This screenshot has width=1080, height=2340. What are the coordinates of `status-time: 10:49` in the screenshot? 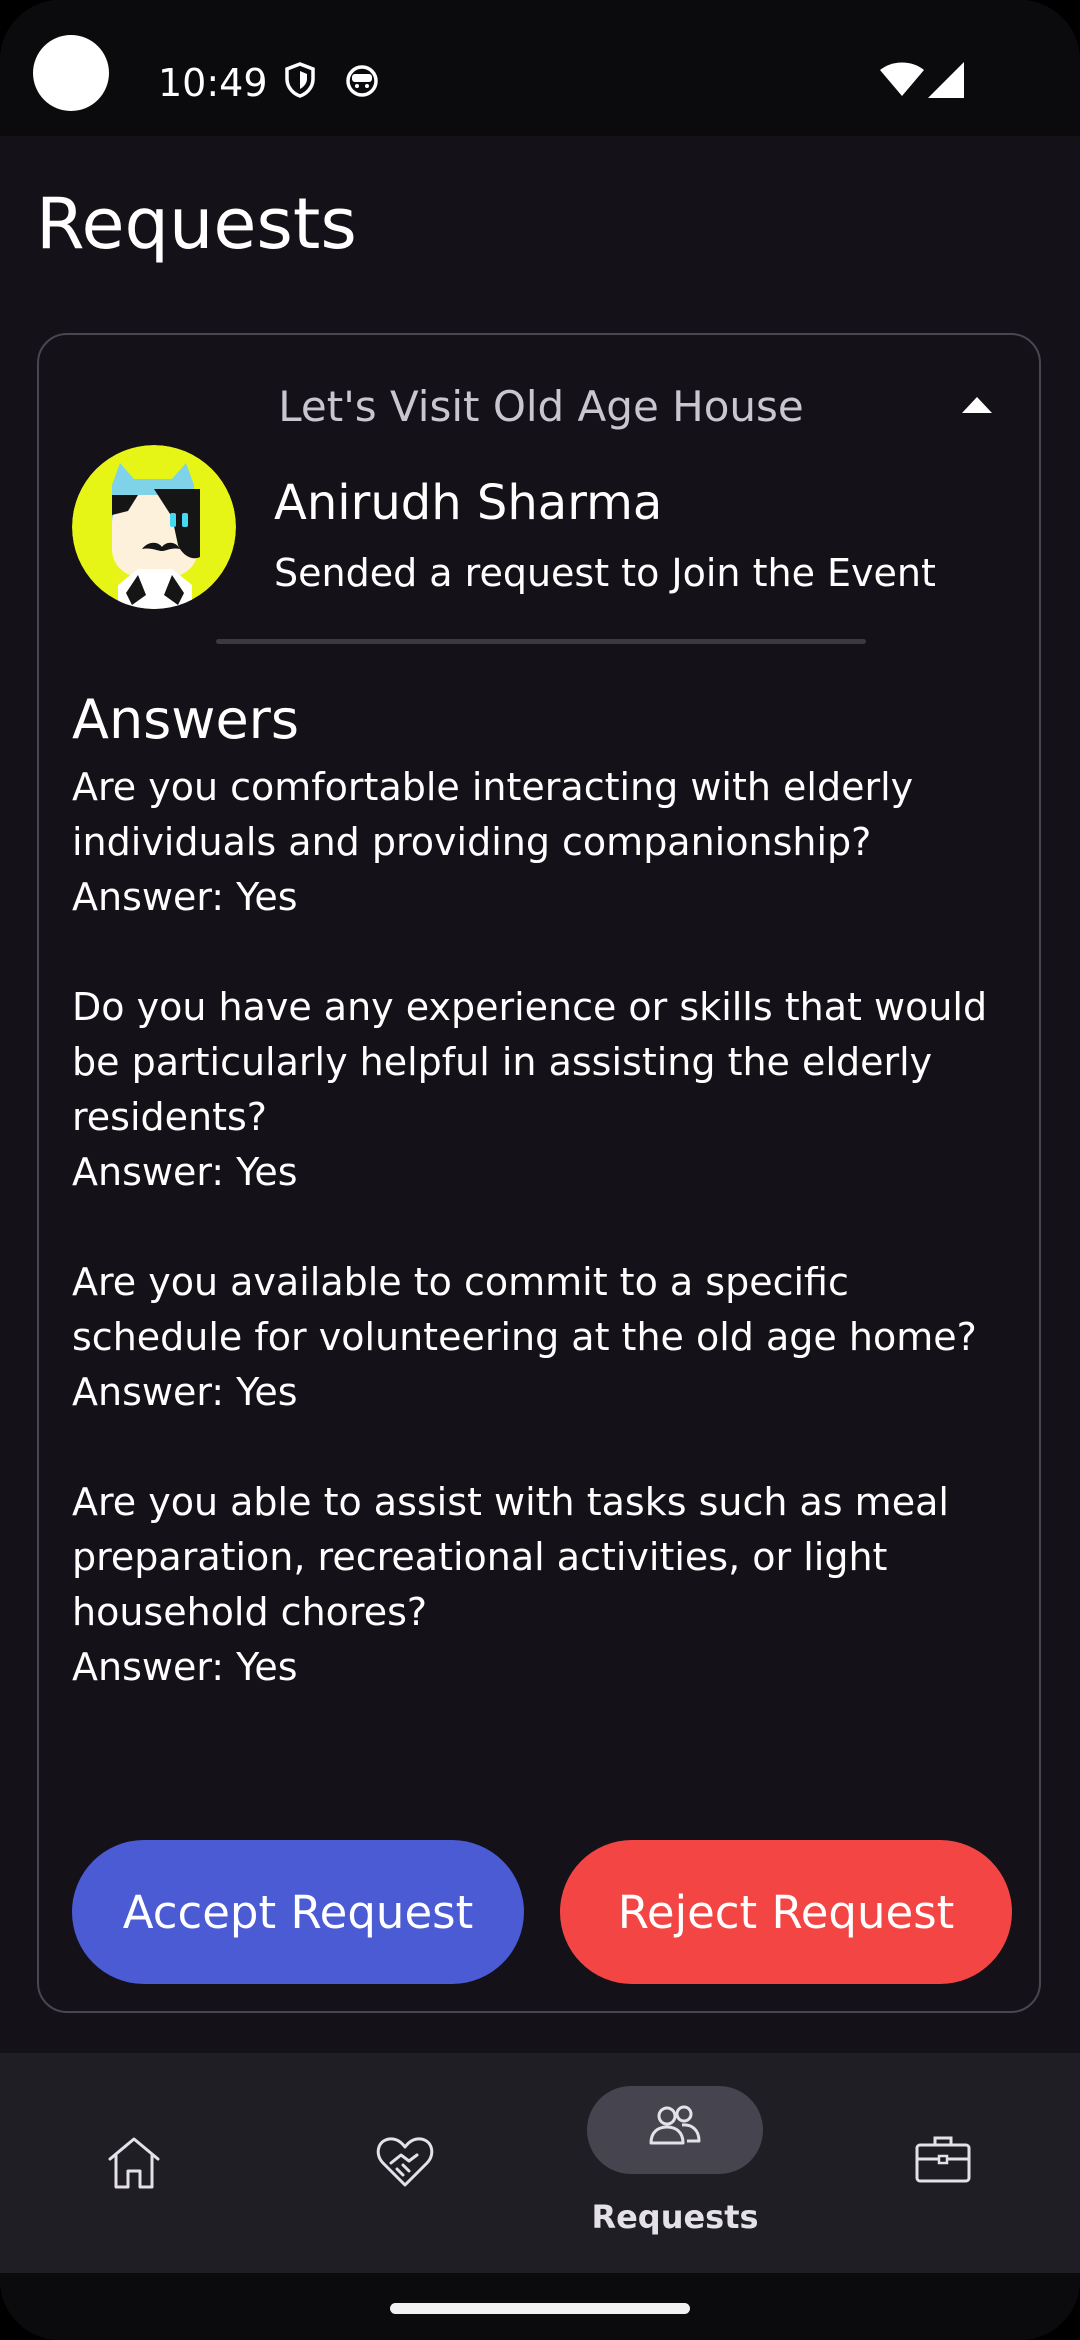 It's located at (213, 83).